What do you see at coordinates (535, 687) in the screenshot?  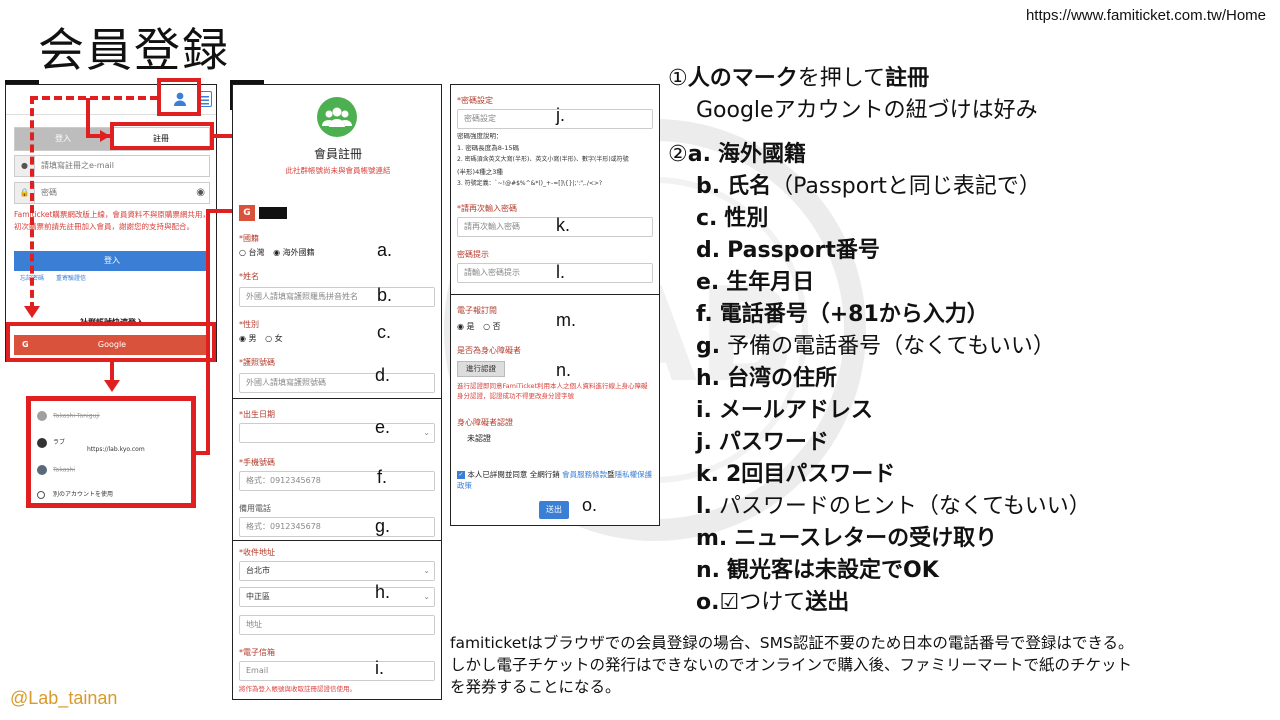 I see `footnote-line-3: を発券することになる。` at bounding box center [535, 687].